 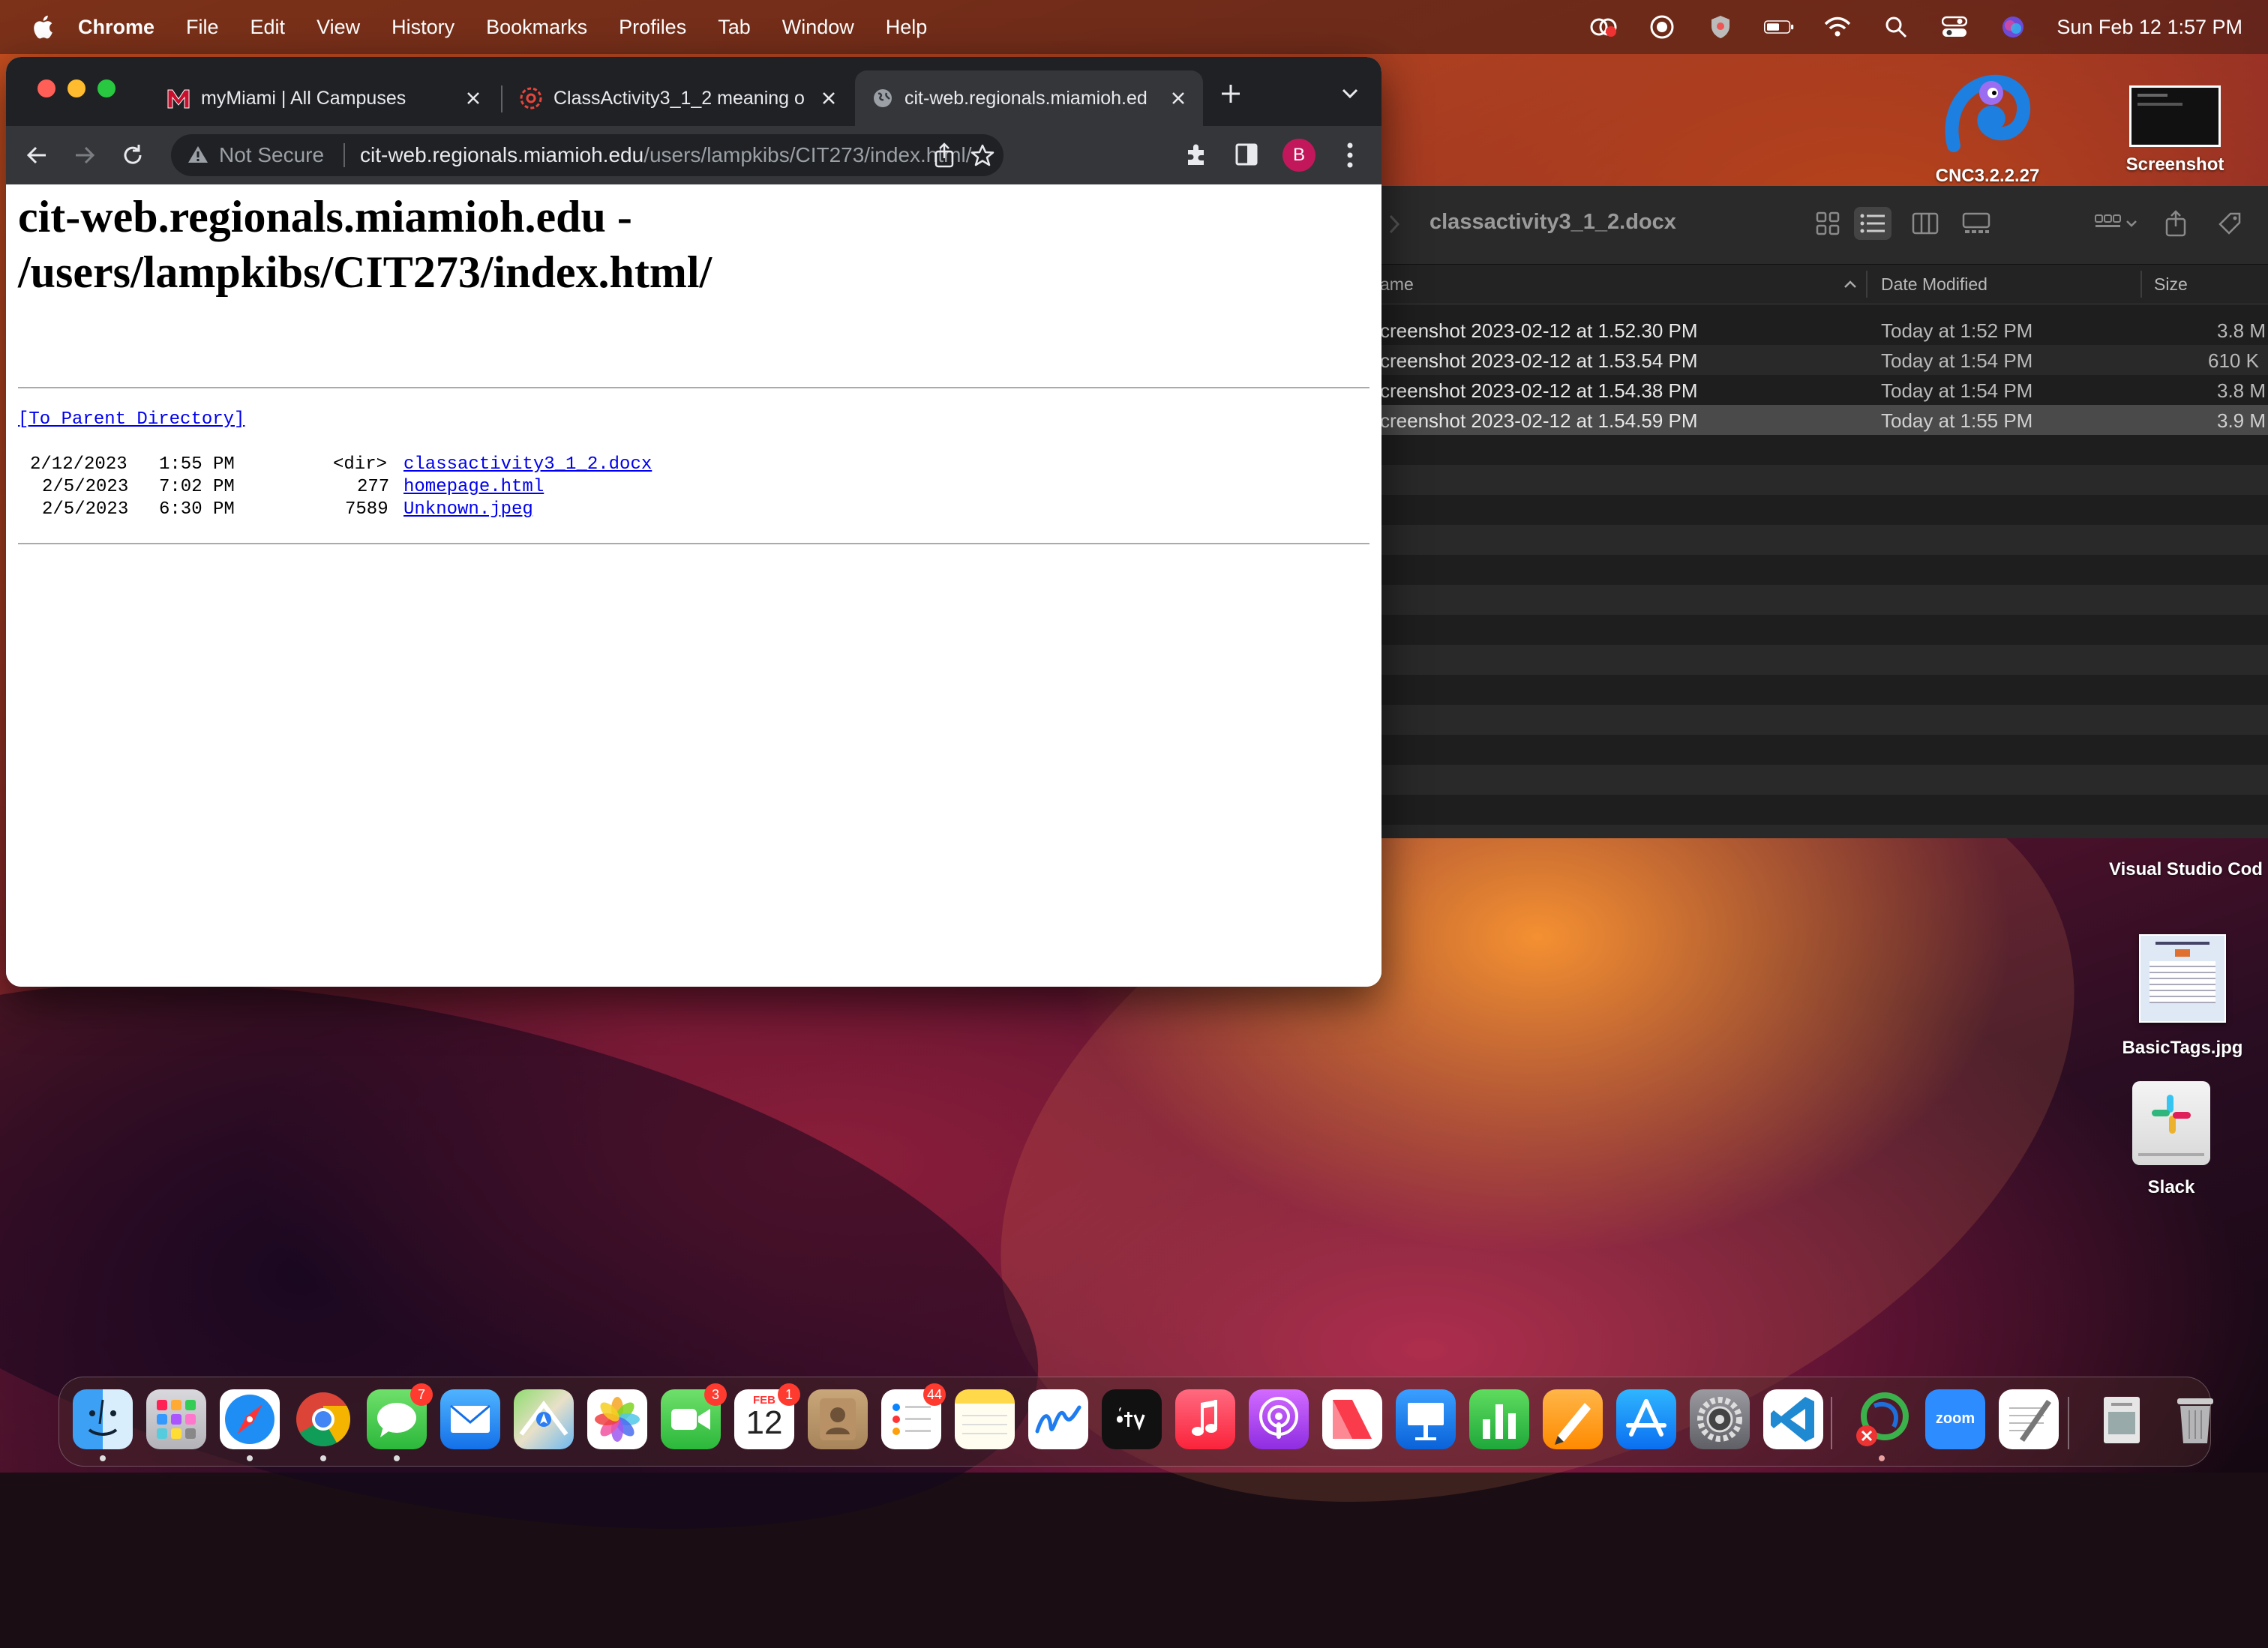 I want to click on extensions-puzzle-icon, so click(x=1196, y=155).